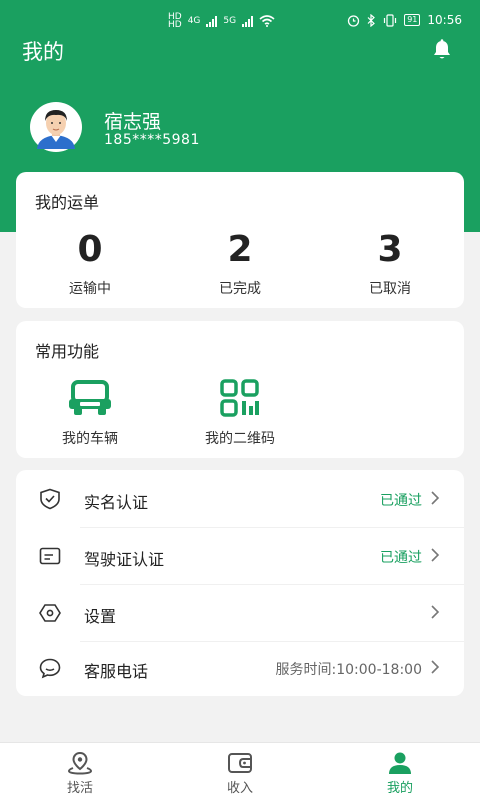 This screenshot has height=800, width=480. Describe the element at coordinates (80, 763) in the screenshot. I see `location-icon` at that location.